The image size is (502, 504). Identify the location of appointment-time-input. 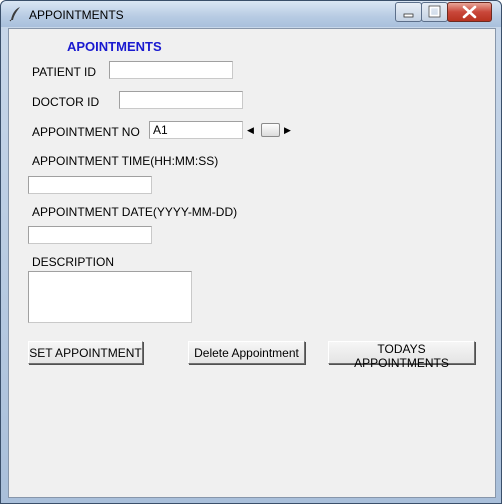
(90, 185).